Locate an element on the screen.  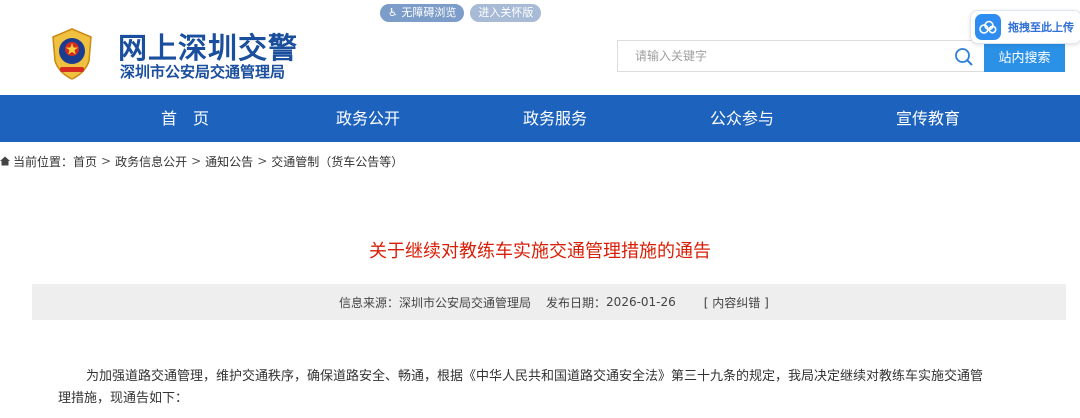
site-search-button: 站内搜索 is located at coordinates (1024, 56).